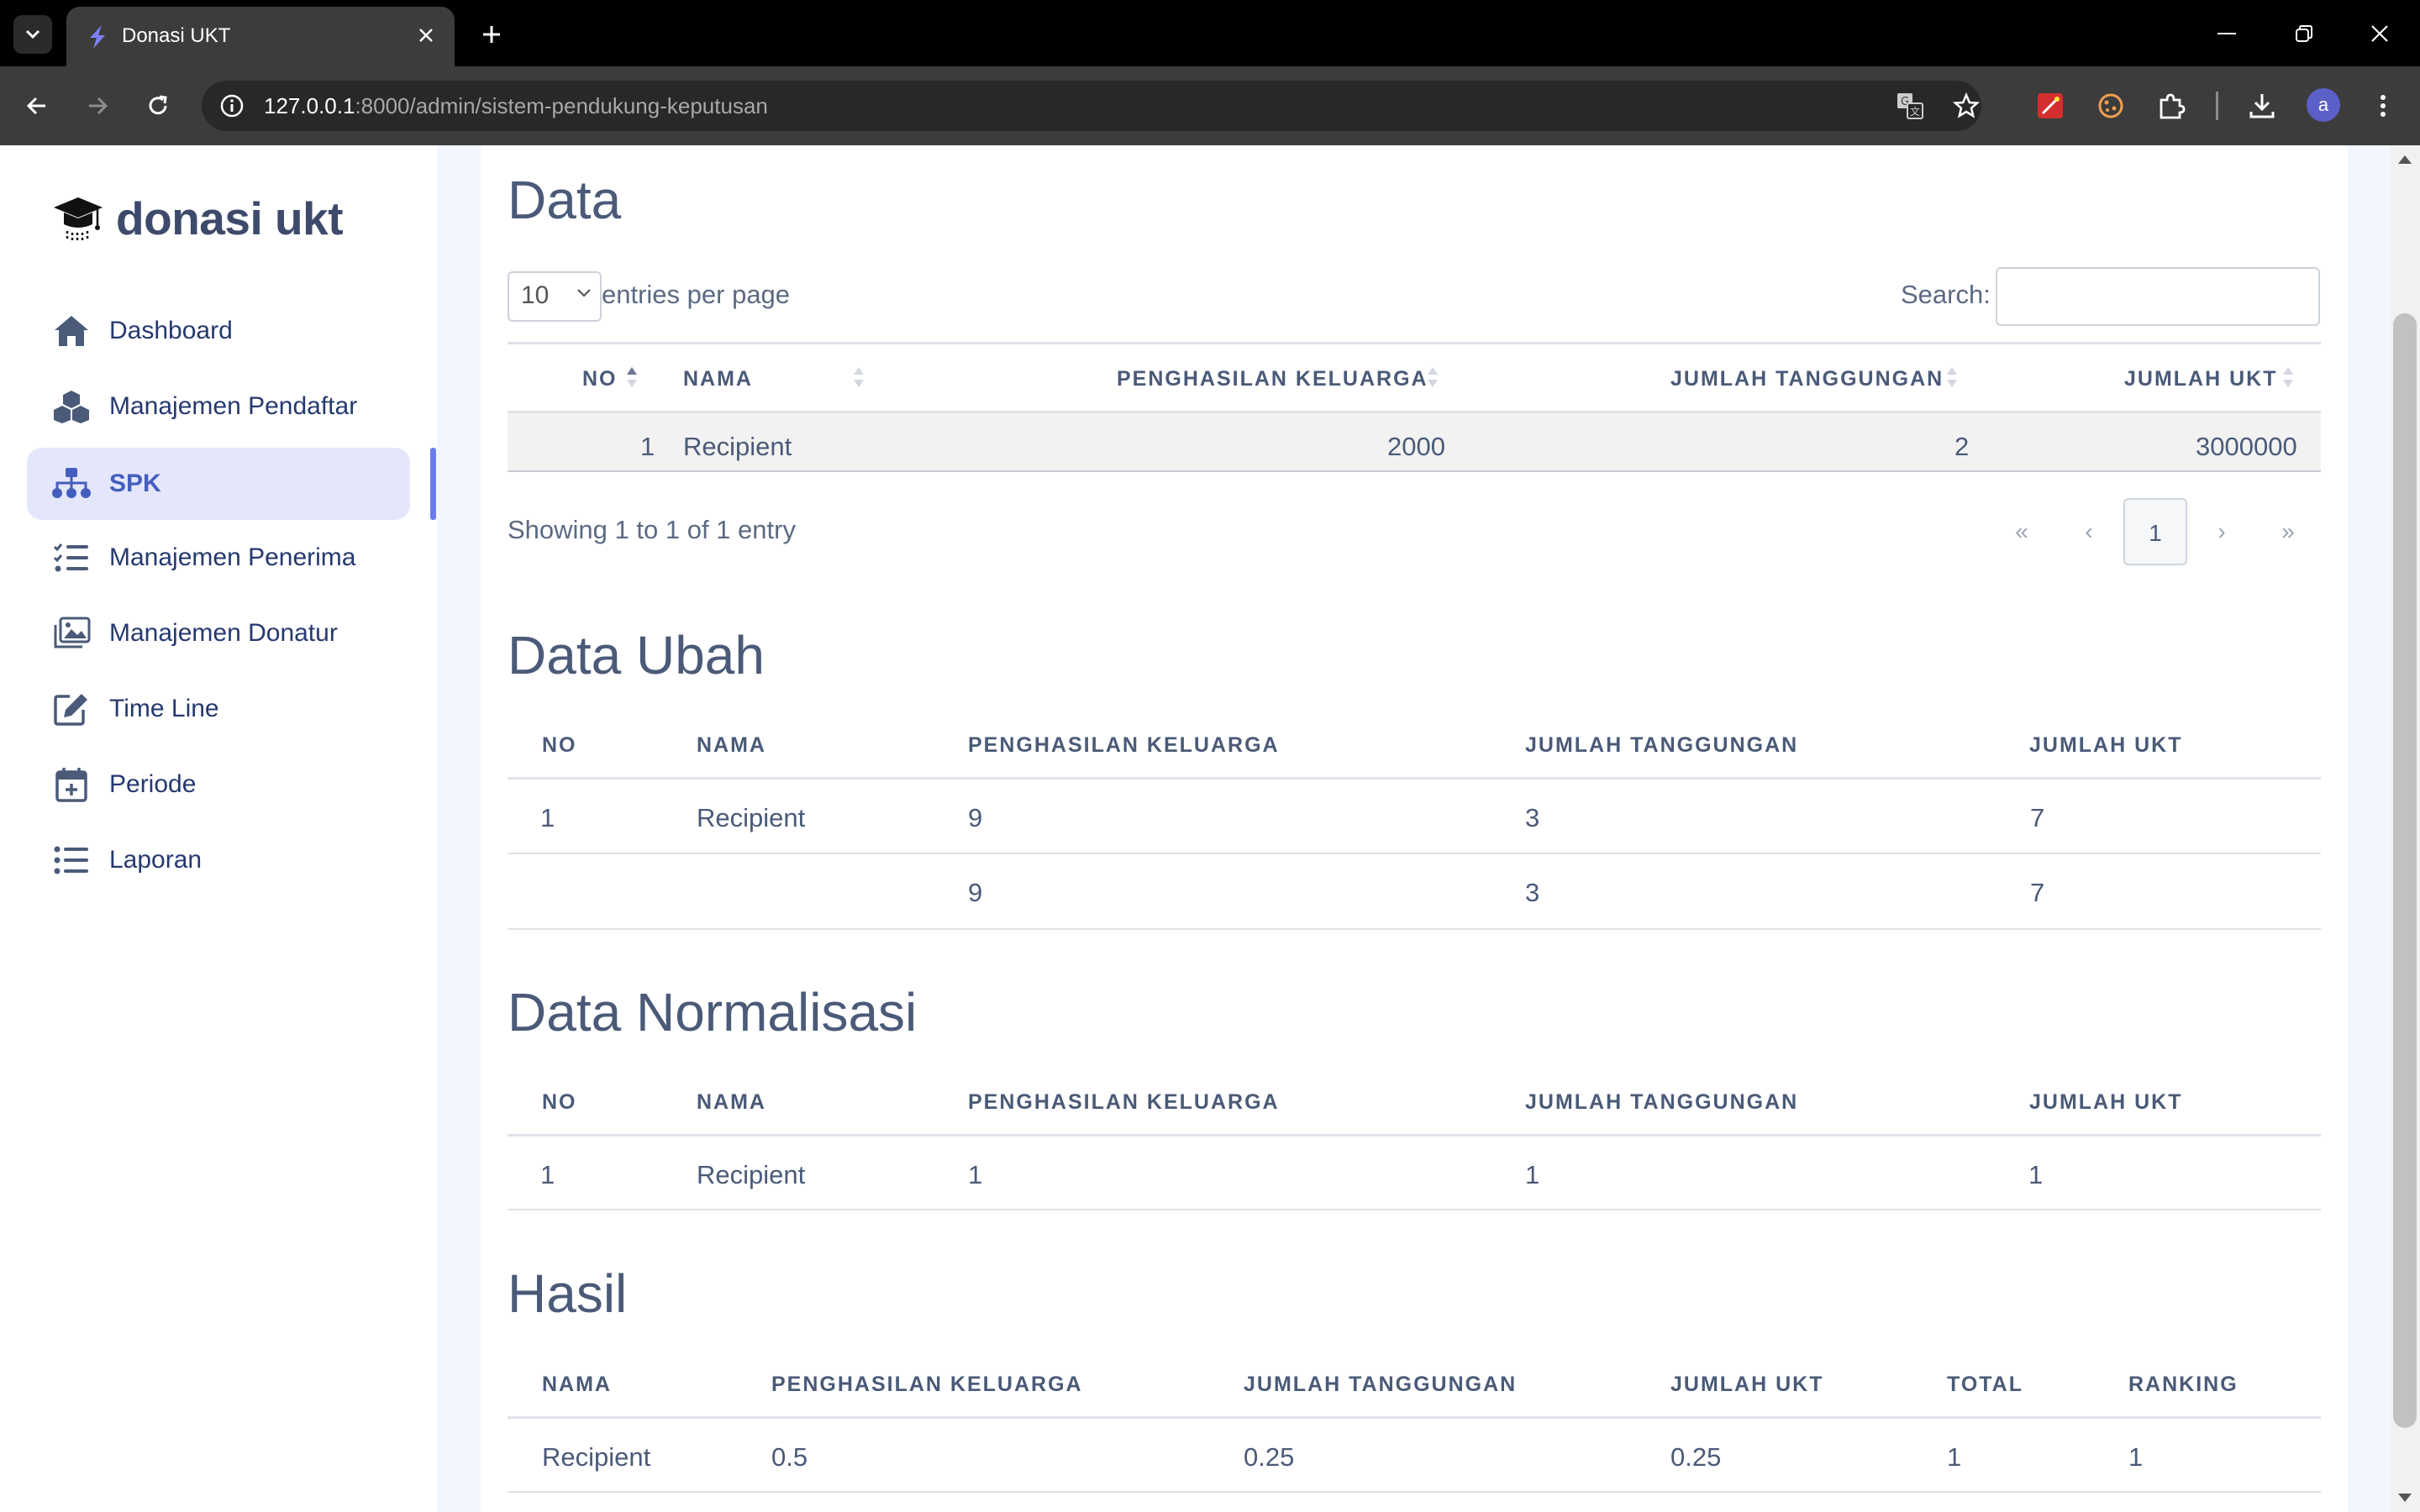  What do you see at coordinates (433, 484) in the screenshot?
I see `sidebar-active-indicator` at bounding box center [433, 484].